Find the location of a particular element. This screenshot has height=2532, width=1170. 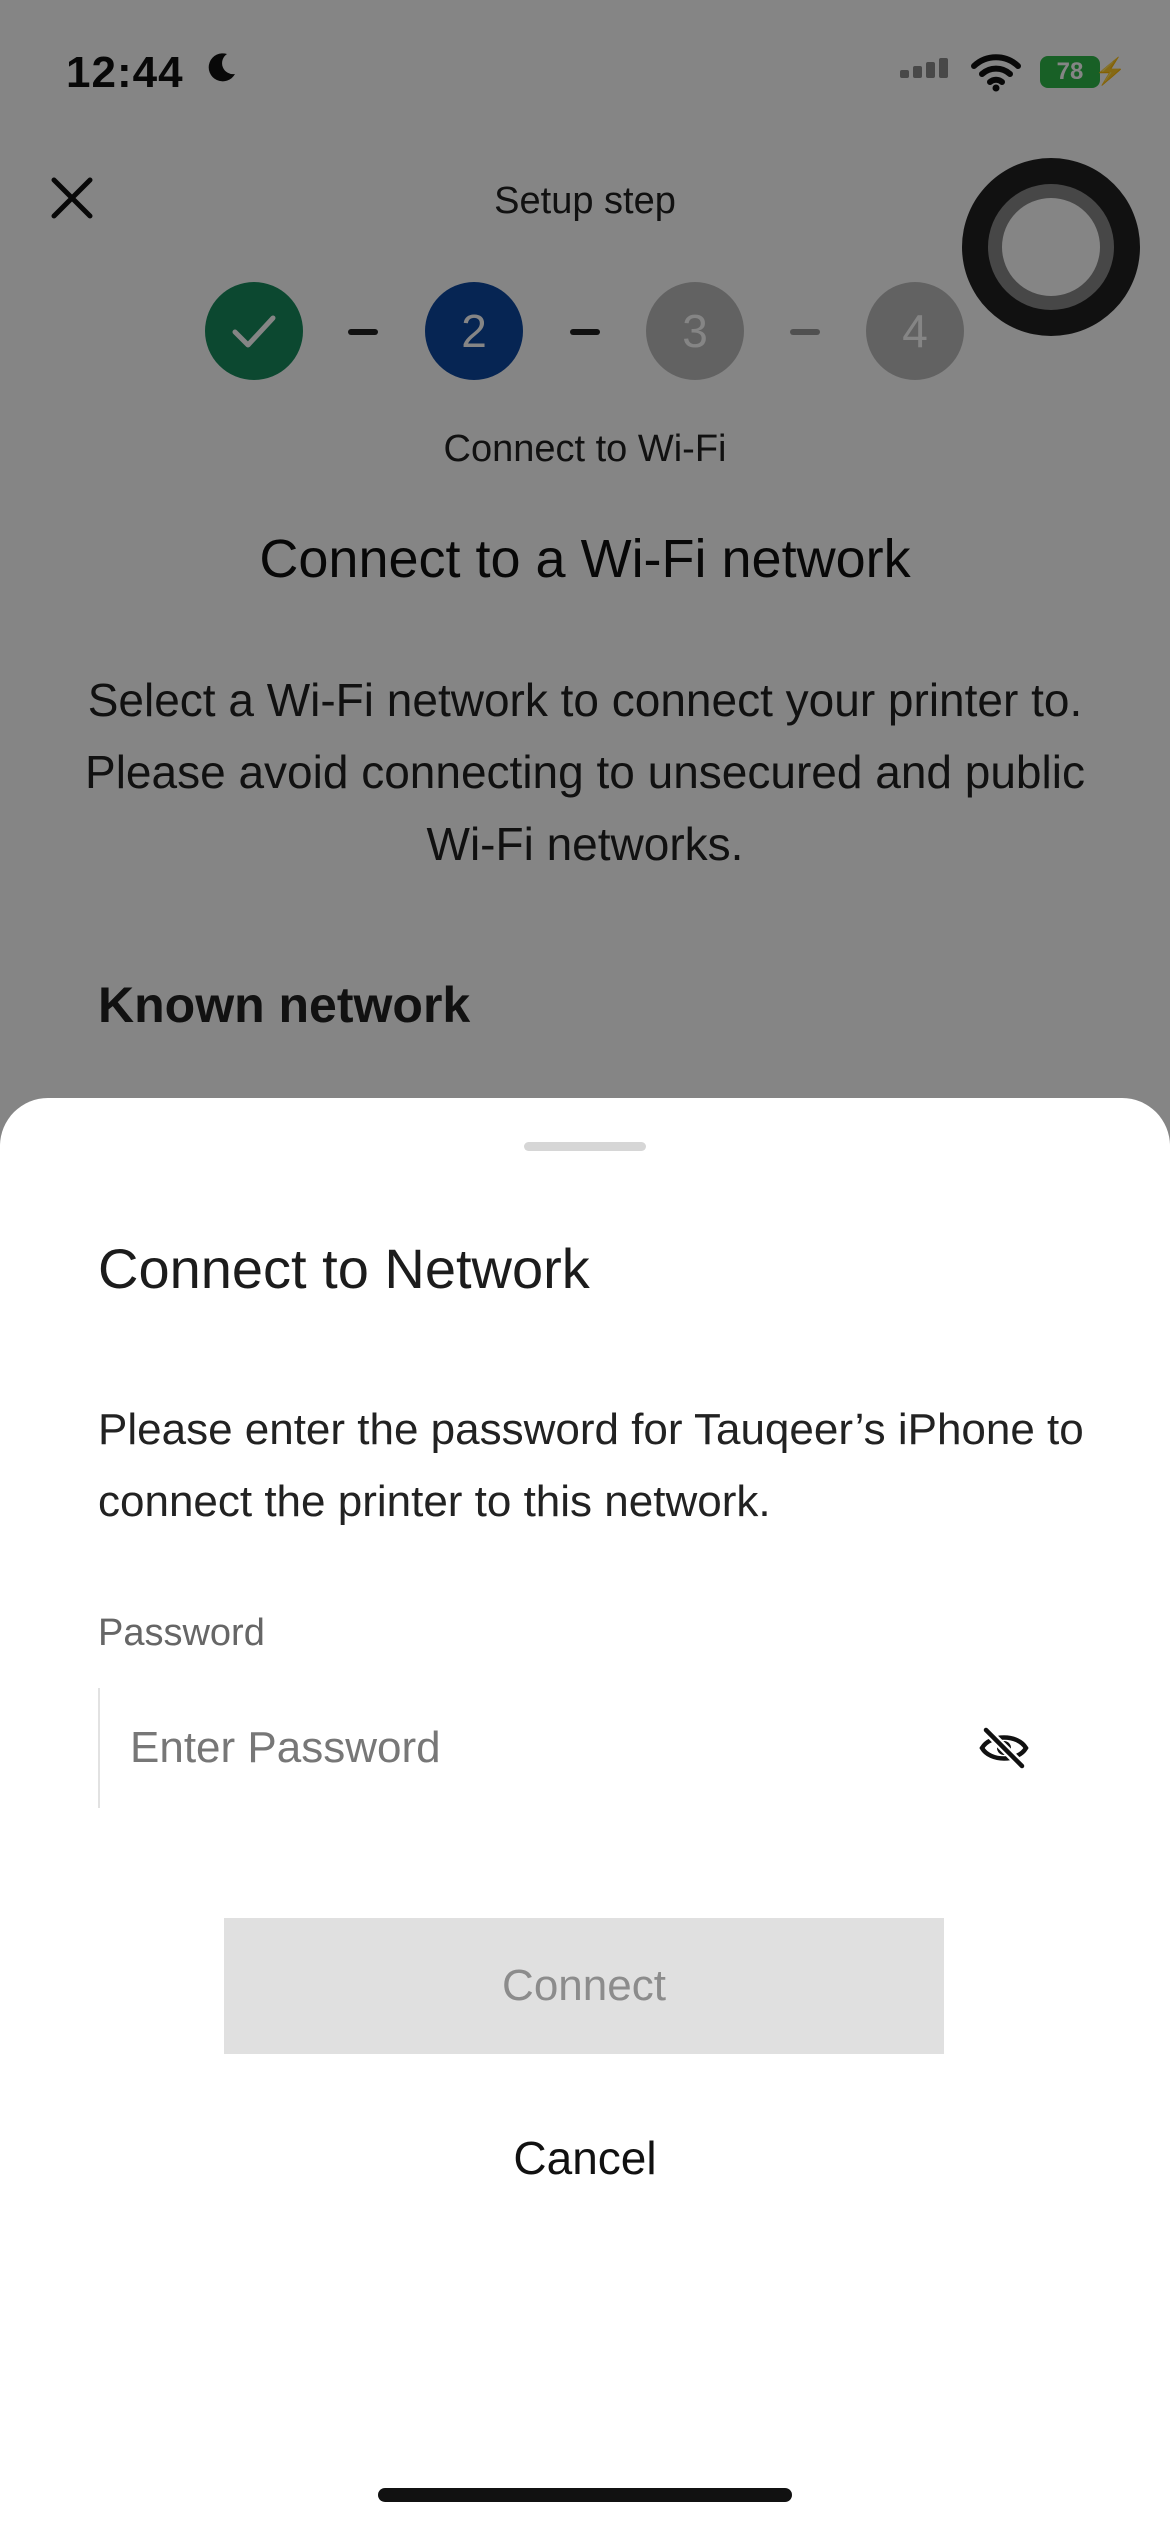

password-field is located at coordinates (574, 1748).